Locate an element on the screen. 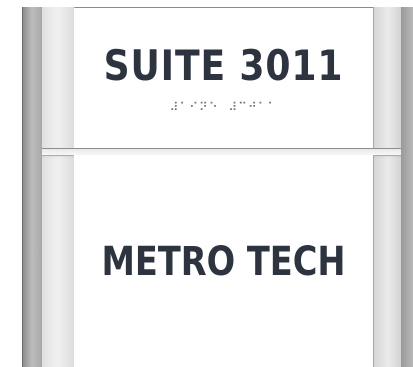  left-frame-edge is located at coordinates (32, 187).